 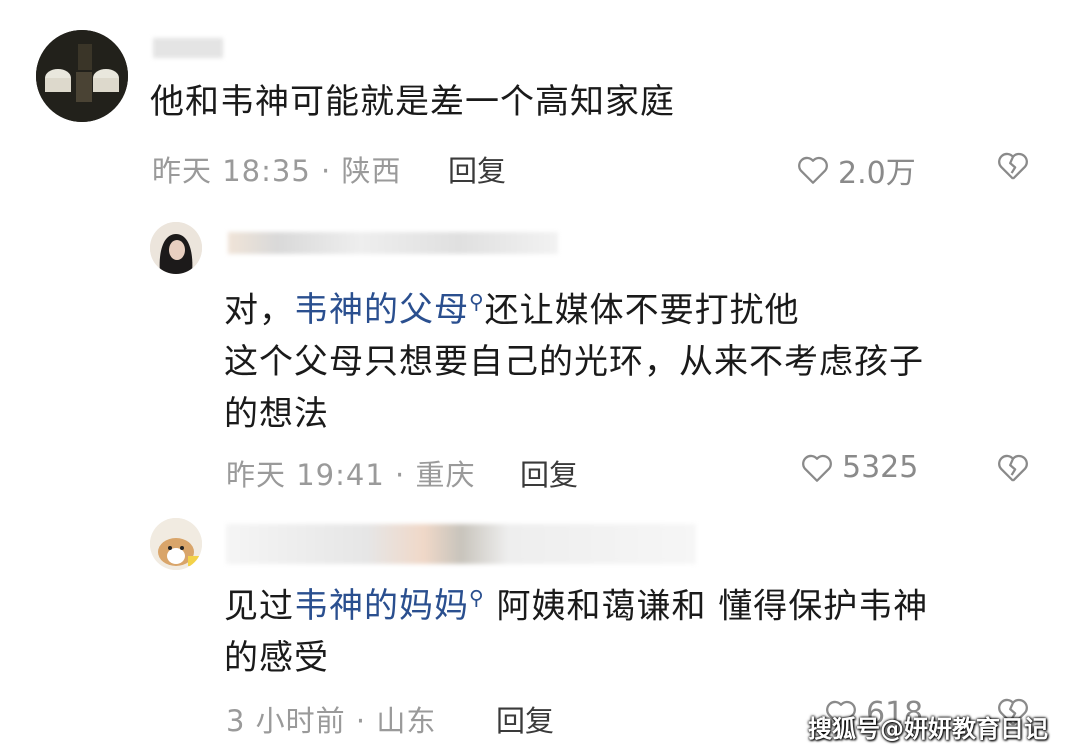 What do you see at coordinates (576, 632) in the screenshot?
I see `comment-text: 见过韦神的妈妈⚲ 阿姨和蔼谦和 懂得保护韦神 的感受` at bounding box center [576, 632].